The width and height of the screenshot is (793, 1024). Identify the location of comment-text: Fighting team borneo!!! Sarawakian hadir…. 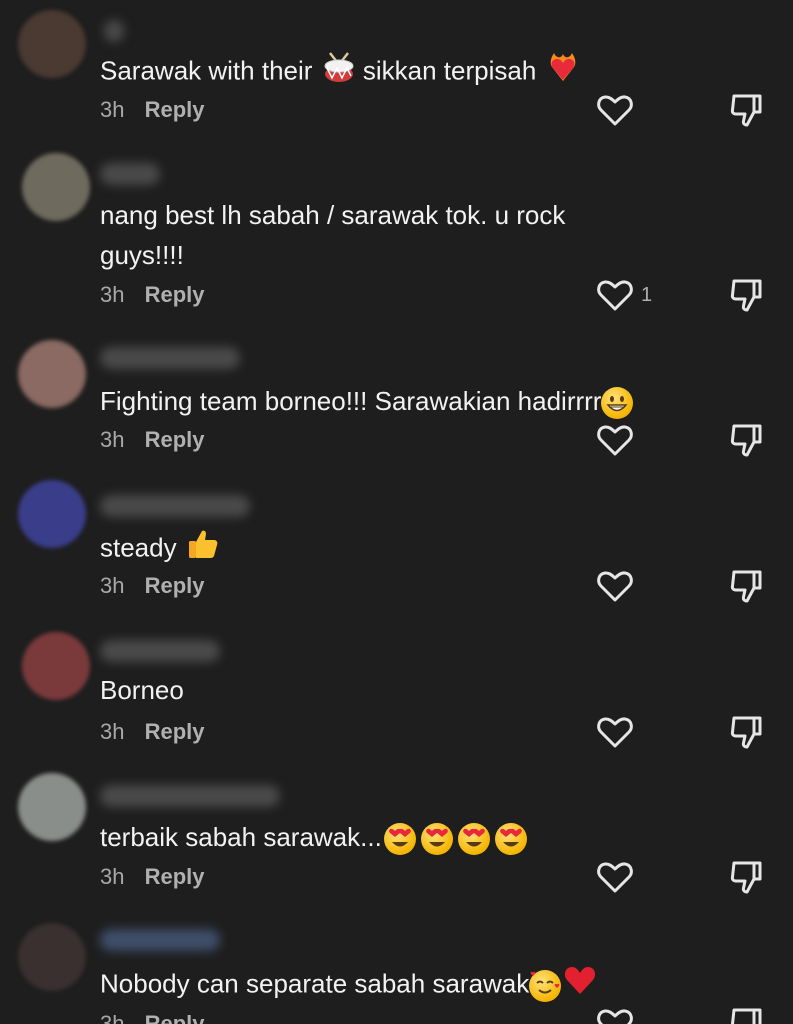
(420, 401).